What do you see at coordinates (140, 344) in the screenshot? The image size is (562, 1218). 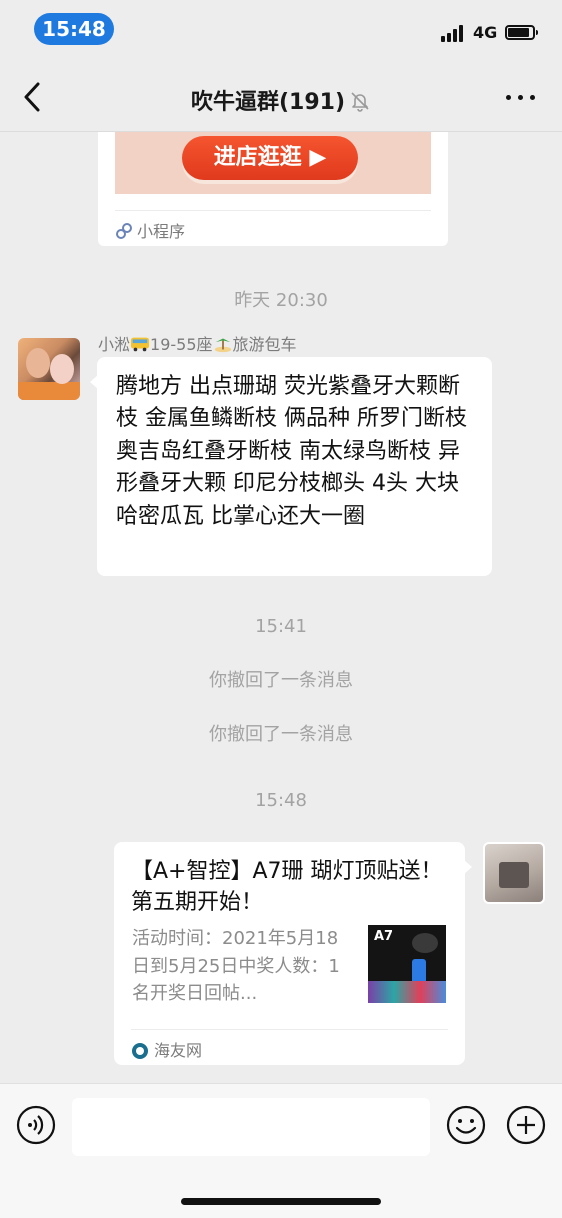 I see `bus-icon` at bounding box center [140, 344].